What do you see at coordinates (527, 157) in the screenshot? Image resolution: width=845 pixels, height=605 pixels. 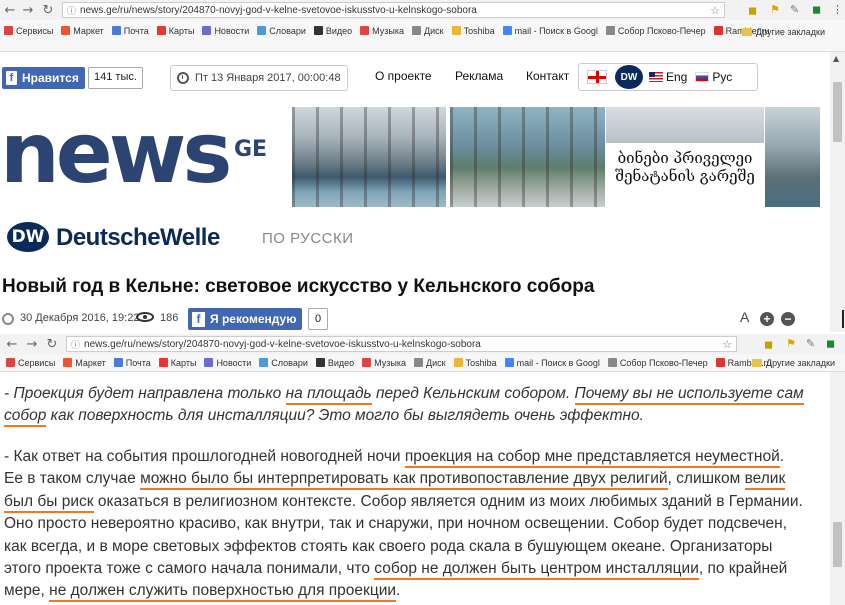 I see `ad-photo-terrace` at bounding box center [527, 157].